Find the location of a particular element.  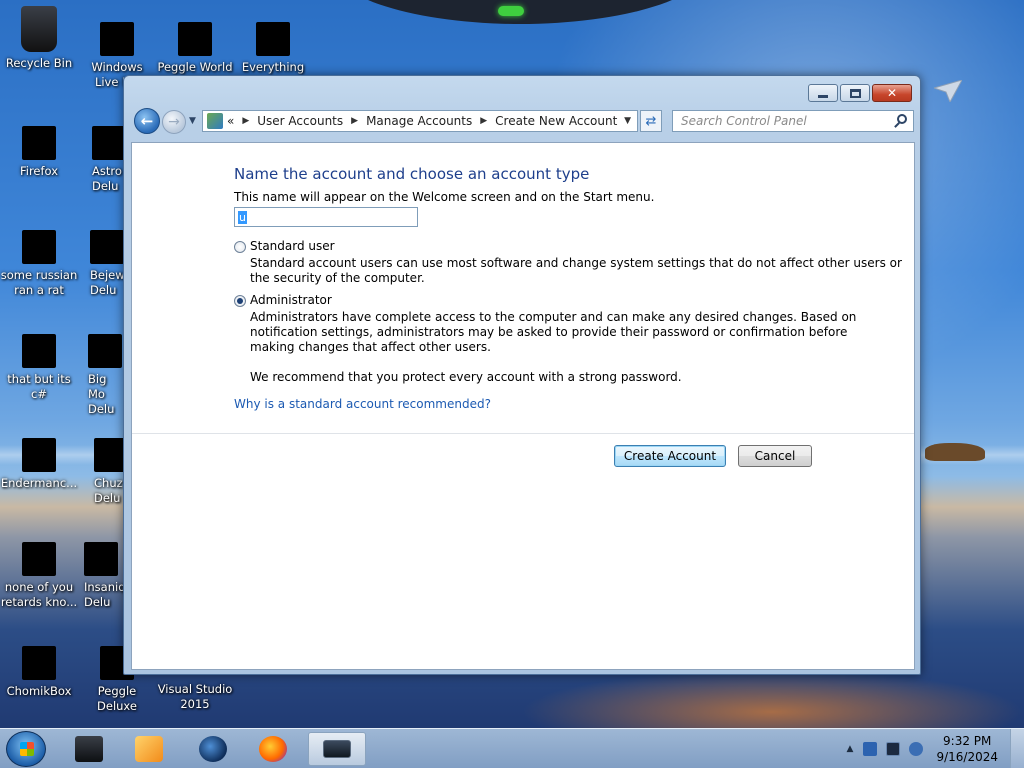

close-icon: ✕ is located at coordinates (892, 93).